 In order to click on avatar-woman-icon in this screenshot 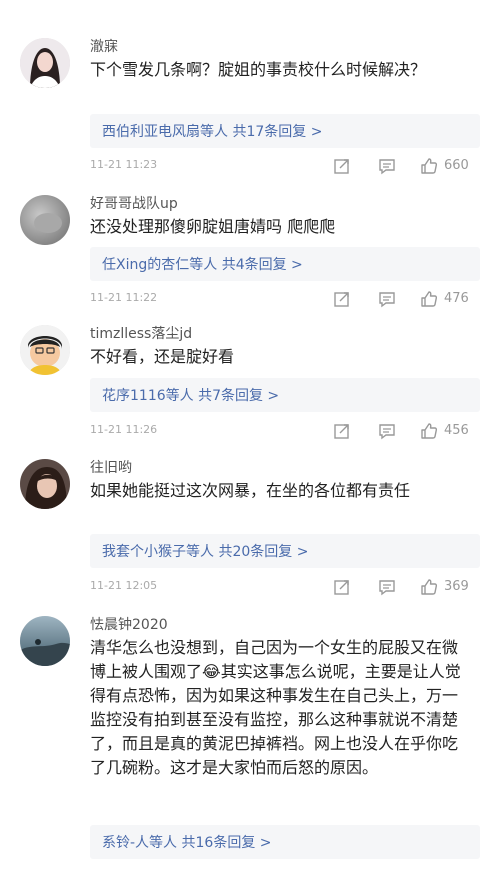, I will do `click(45, 63)`.